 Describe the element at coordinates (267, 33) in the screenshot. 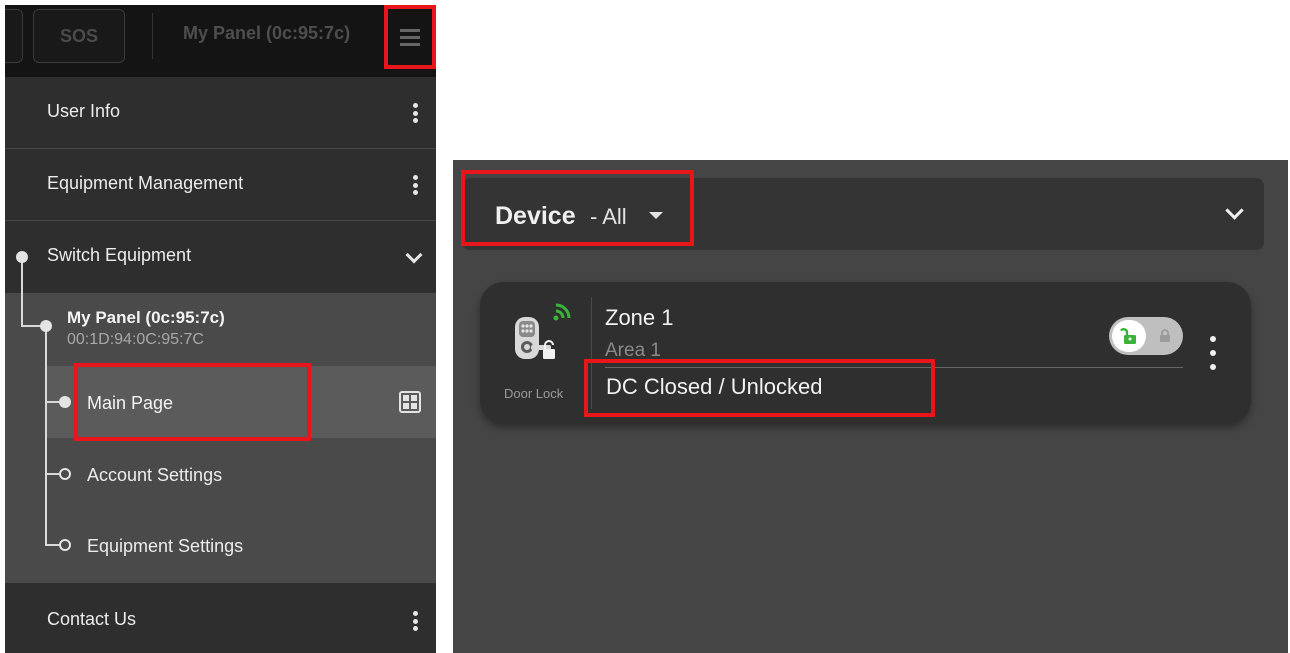

I see `panel-title: My Panel (0c:95:7c)` at that location.